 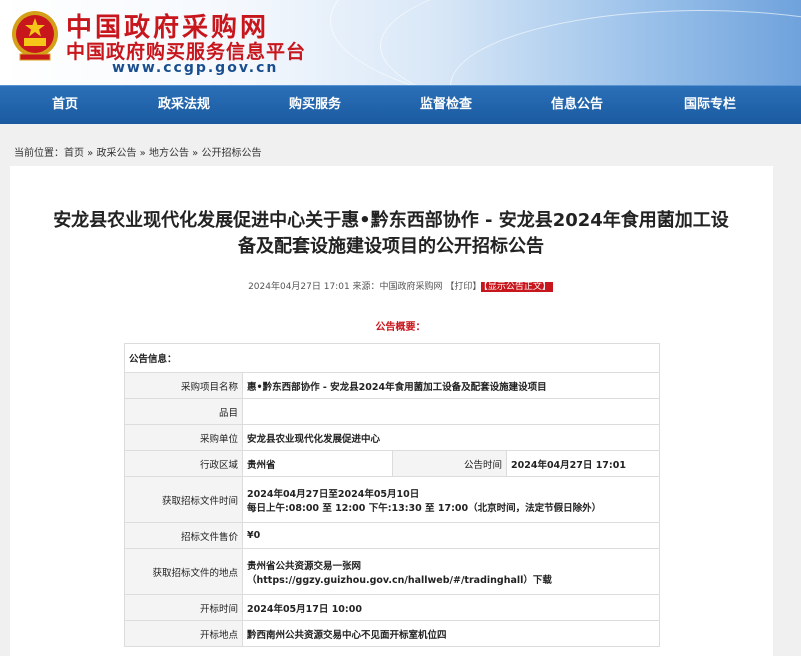 I want to click on get-file-date-range: 2024年04月27日至2024年05月10日, so click(x=333, y=494).